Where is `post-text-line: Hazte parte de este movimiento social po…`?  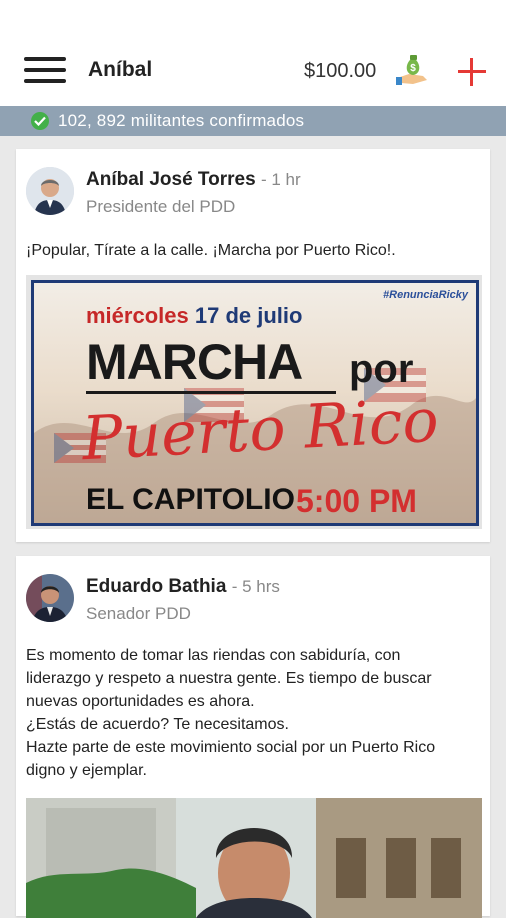
post-text-line: Hazte parte de este movimiento social po… is located at coordinates (231, 747).